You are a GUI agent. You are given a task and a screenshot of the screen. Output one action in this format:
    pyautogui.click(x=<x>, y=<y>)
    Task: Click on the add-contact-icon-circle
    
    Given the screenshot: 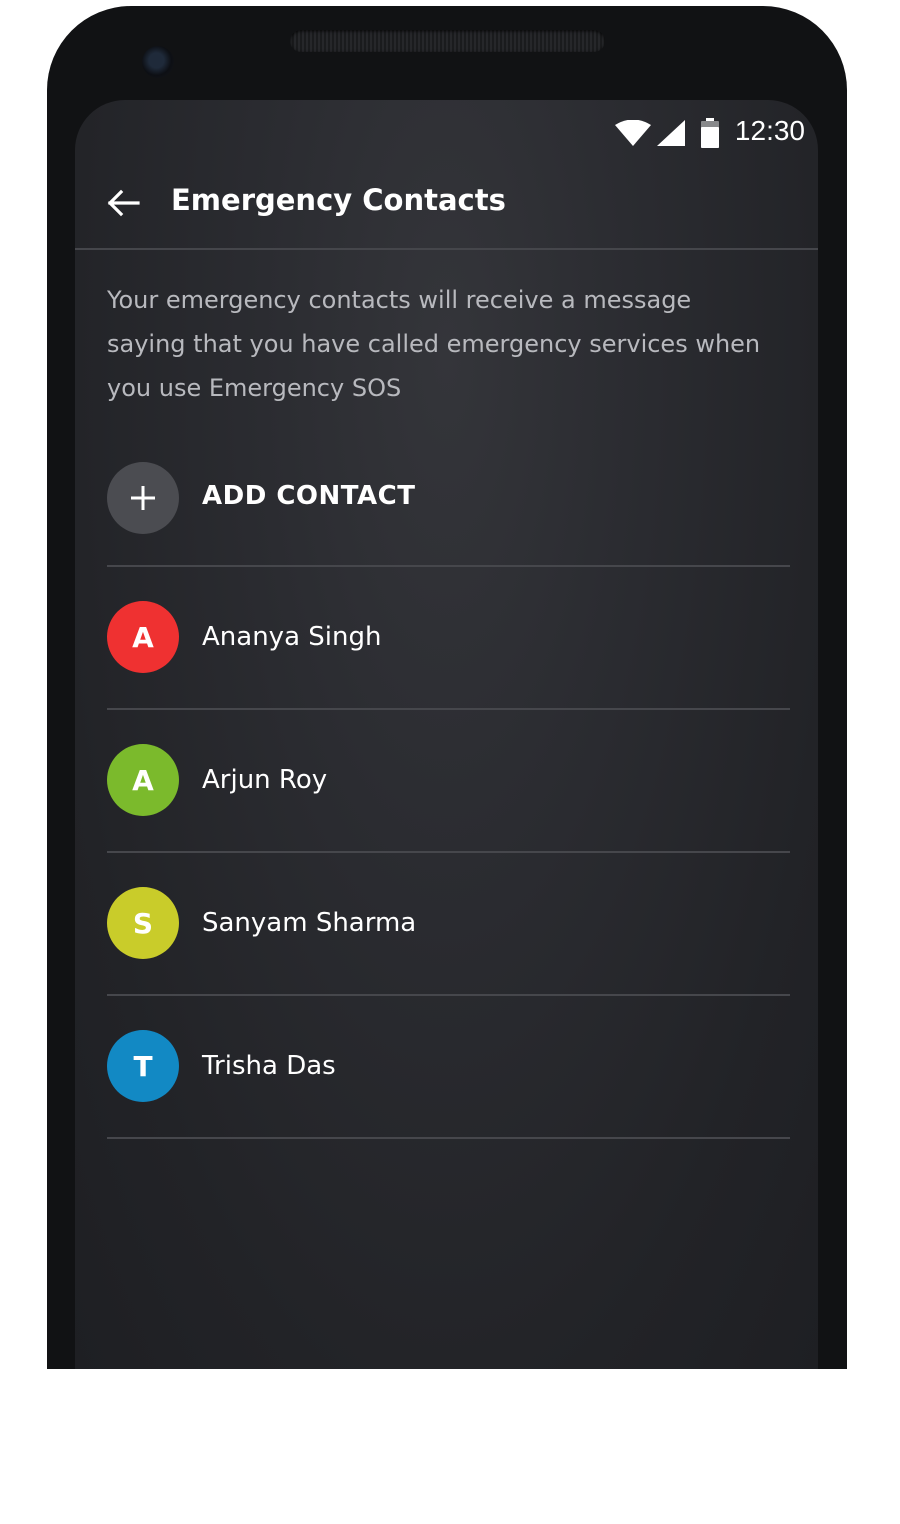 What is the action you would take?
    pyautogui.click(x=143, y=498)
    